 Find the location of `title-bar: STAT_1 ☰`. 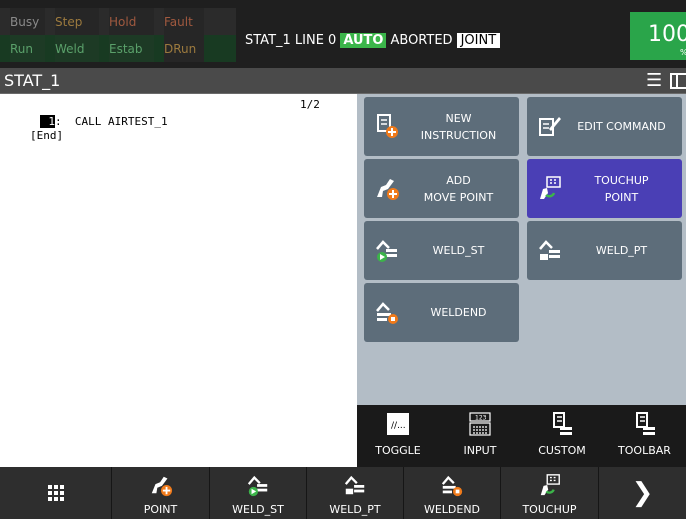

title-bar: STAT_1 ☰ is located at coordinates (343, 81).